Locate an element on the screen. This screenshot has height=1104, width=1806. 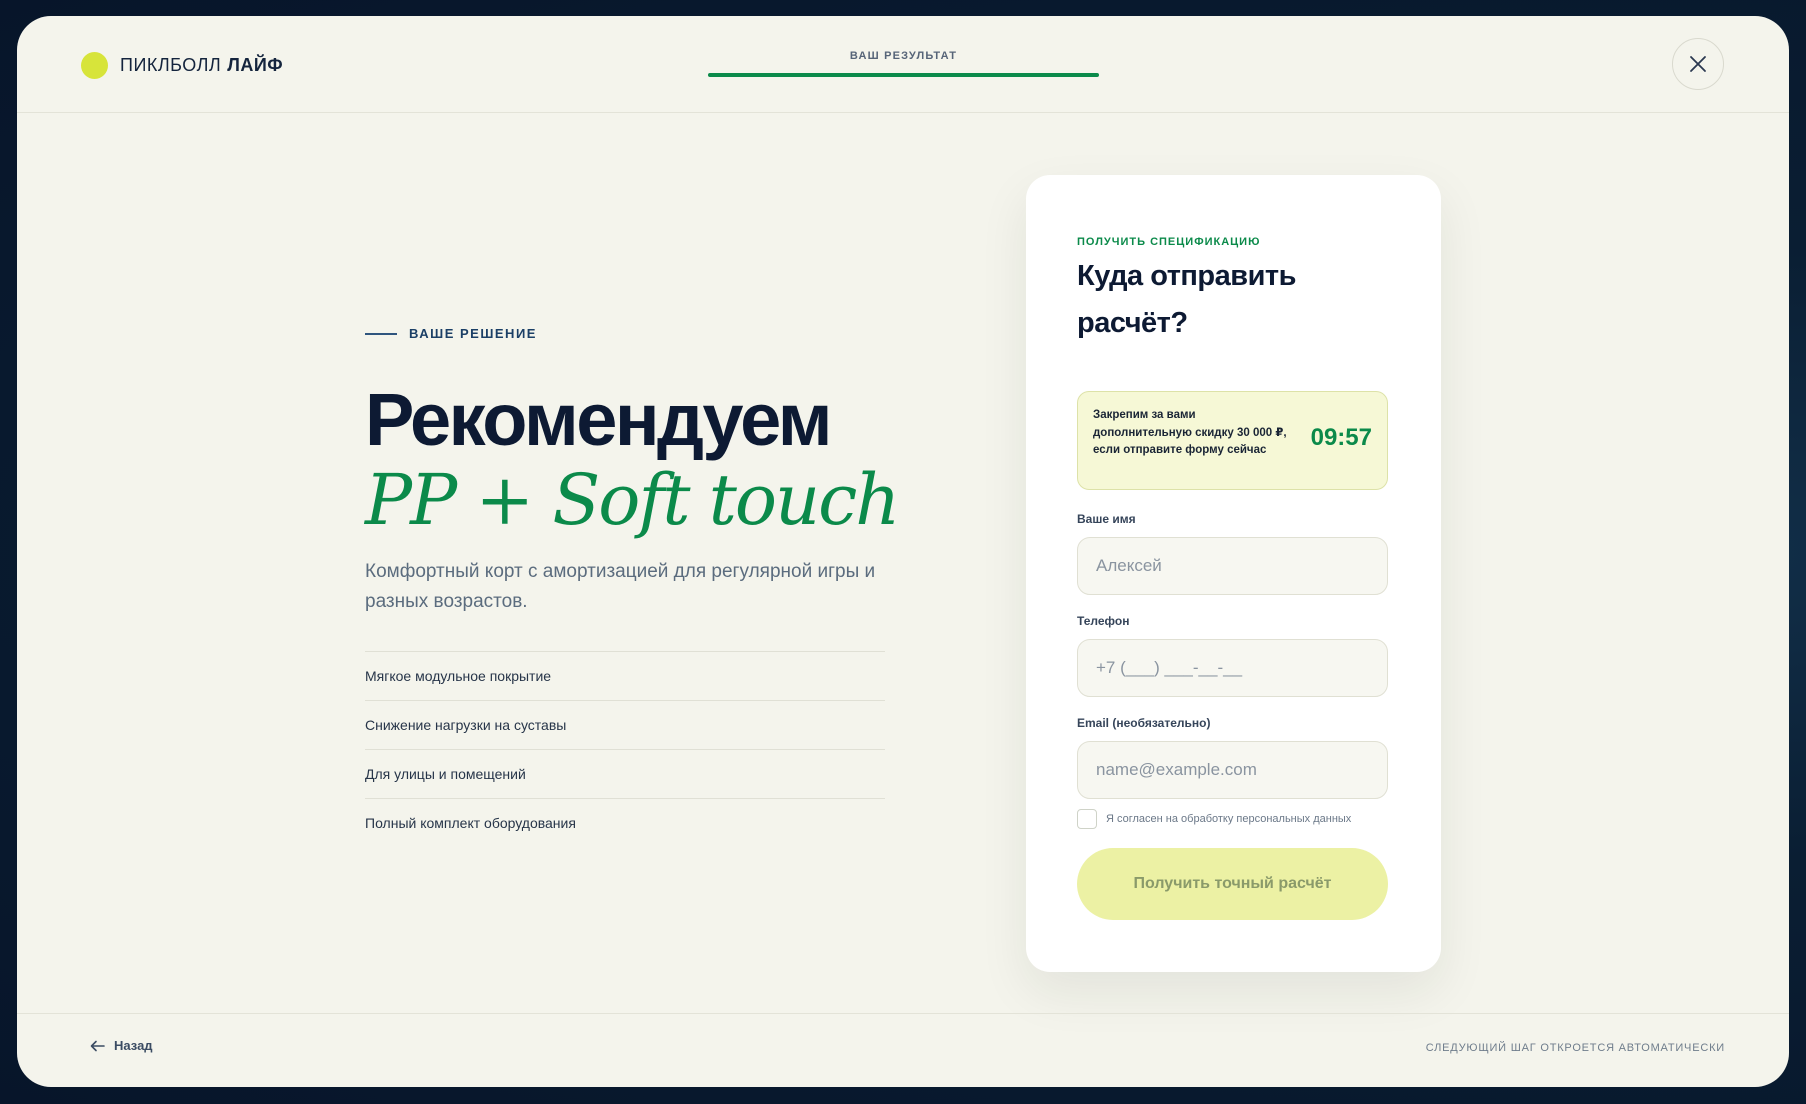
solution-eyebrow-text: ВАШЕ РЕШЕНИЕ is located at coordinates (473, 333).